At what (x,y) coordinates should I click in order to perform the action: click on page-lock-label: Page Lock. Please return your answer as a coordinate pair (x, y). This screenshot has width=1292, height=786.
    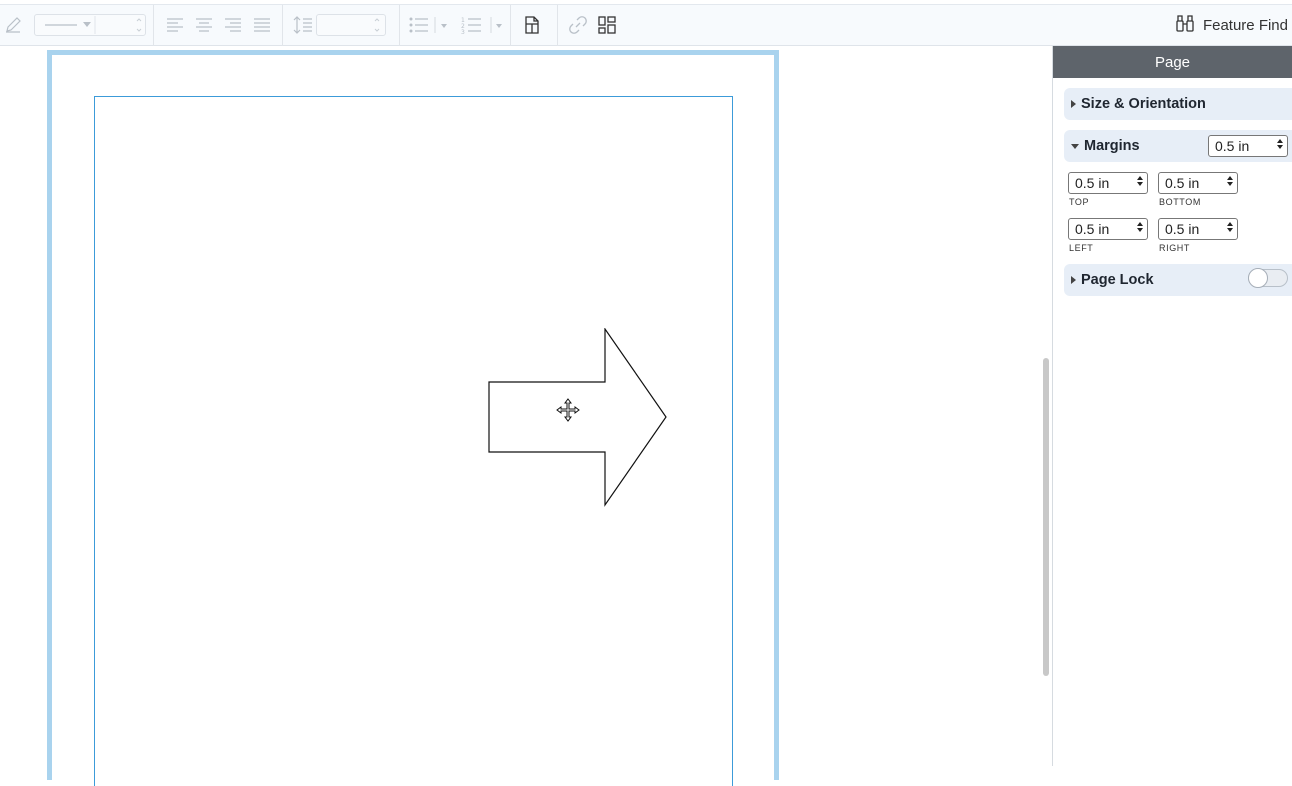
    Looking at the image, I should click on (1117, 280).